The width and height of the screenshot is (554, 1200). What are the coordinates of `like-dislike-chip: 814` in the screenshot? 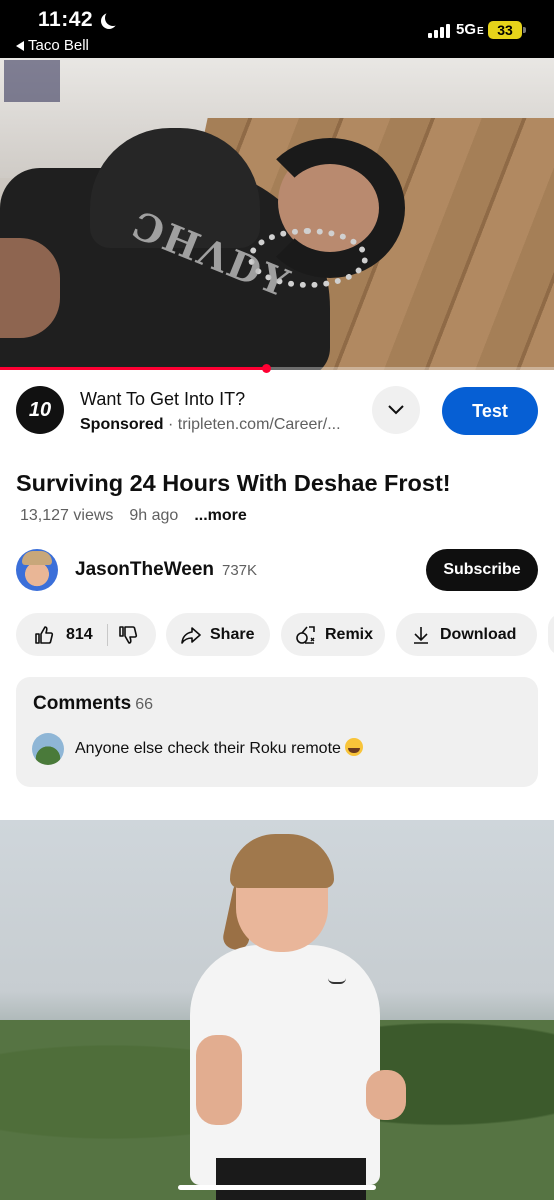 It's located at (86, 634).